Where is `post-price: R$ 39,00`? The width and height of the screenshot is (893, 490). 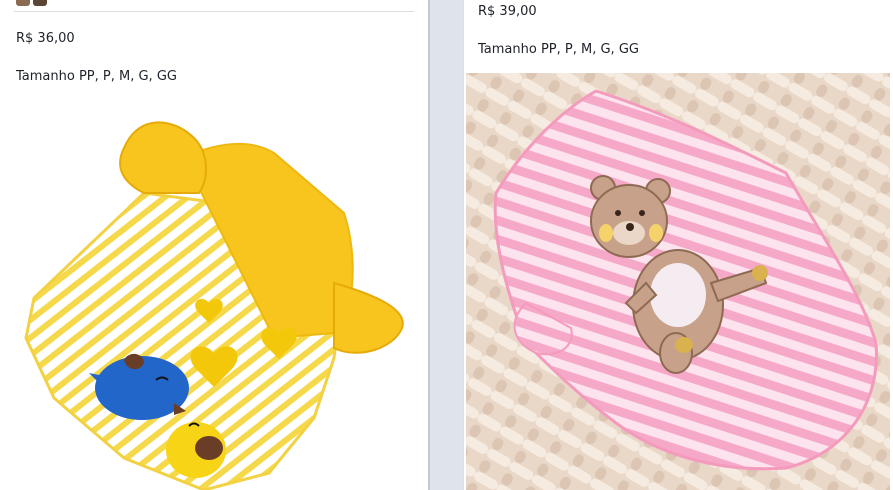
post-price: R$ 39,00 is located at coordinates (507, 11).